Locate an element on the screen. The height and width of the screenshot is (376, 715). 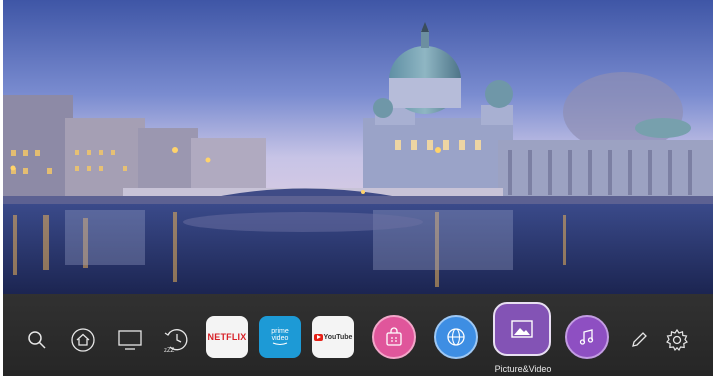
globe-icon is located at coordinates (456, 337).